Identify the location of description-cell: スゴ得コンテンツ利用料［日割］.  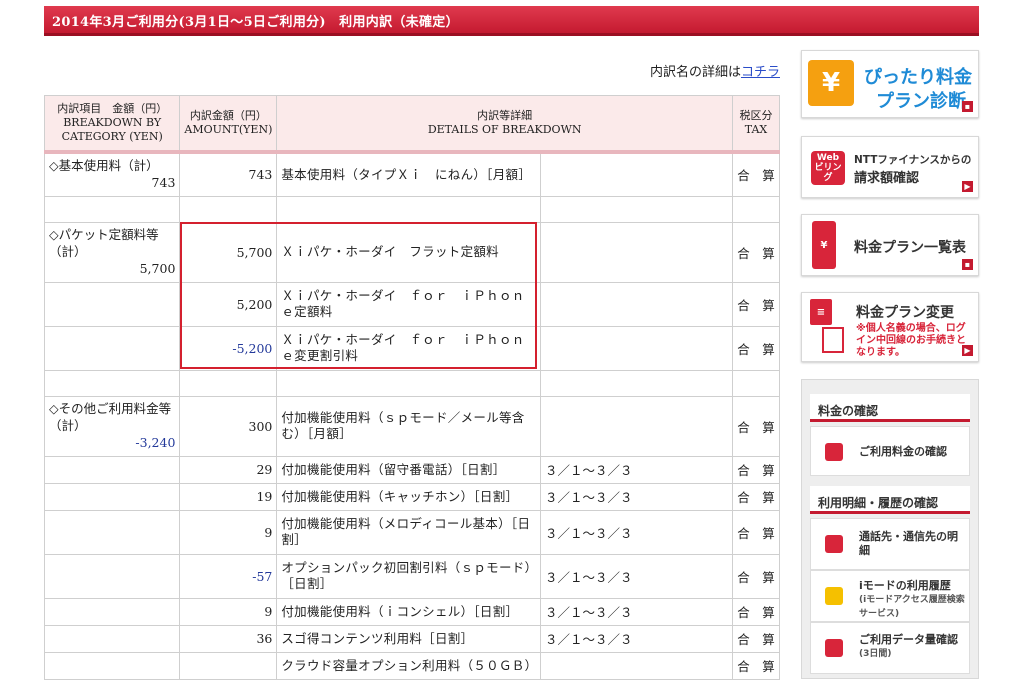
(409, 638).